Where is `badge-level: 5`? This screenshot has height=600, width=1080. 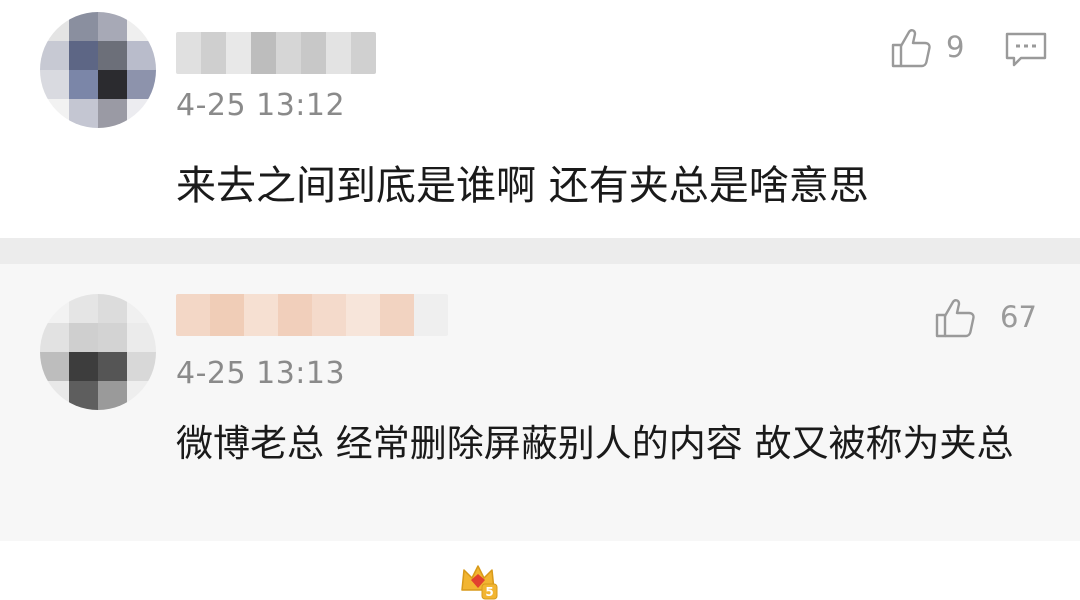 badge-level: 5 is located at coordinates (489, 592).